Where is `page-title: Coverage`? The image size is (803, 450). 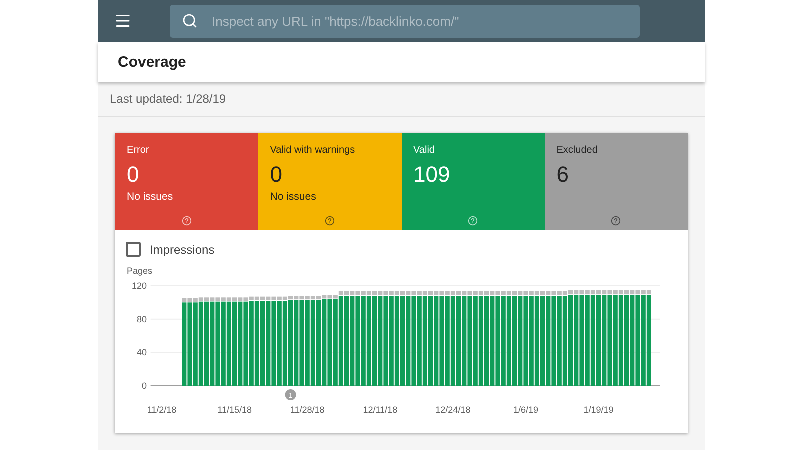 page-title: Coverage is located at coordinates (152, 62).